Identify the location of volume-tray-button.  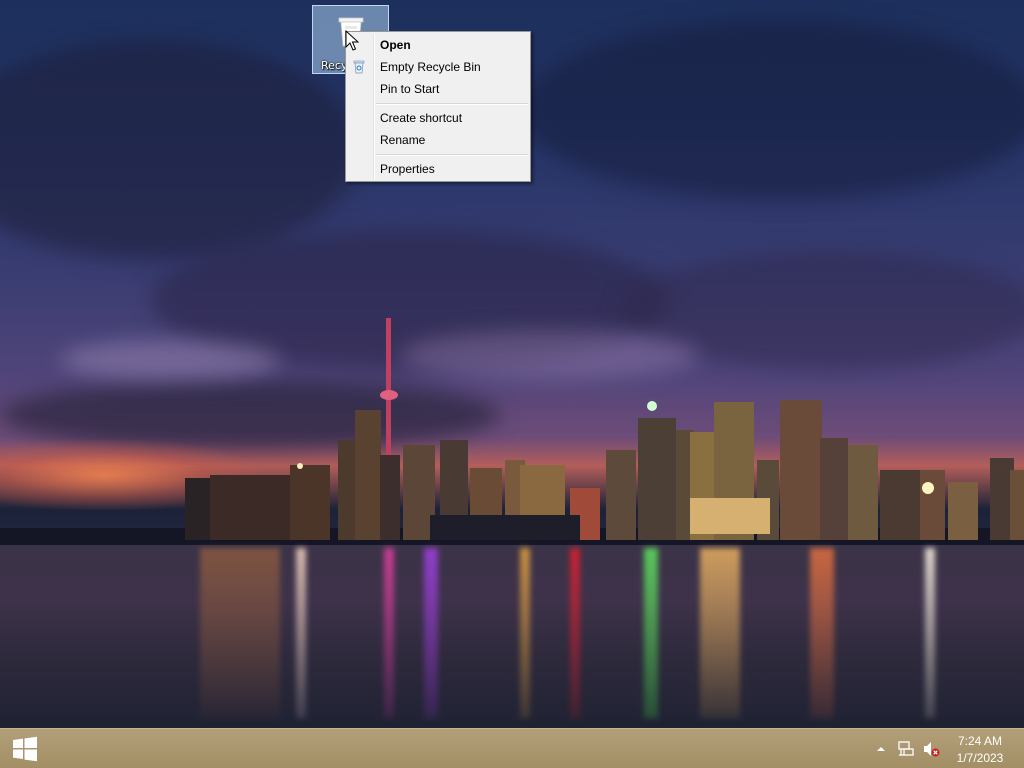
(931, 748).